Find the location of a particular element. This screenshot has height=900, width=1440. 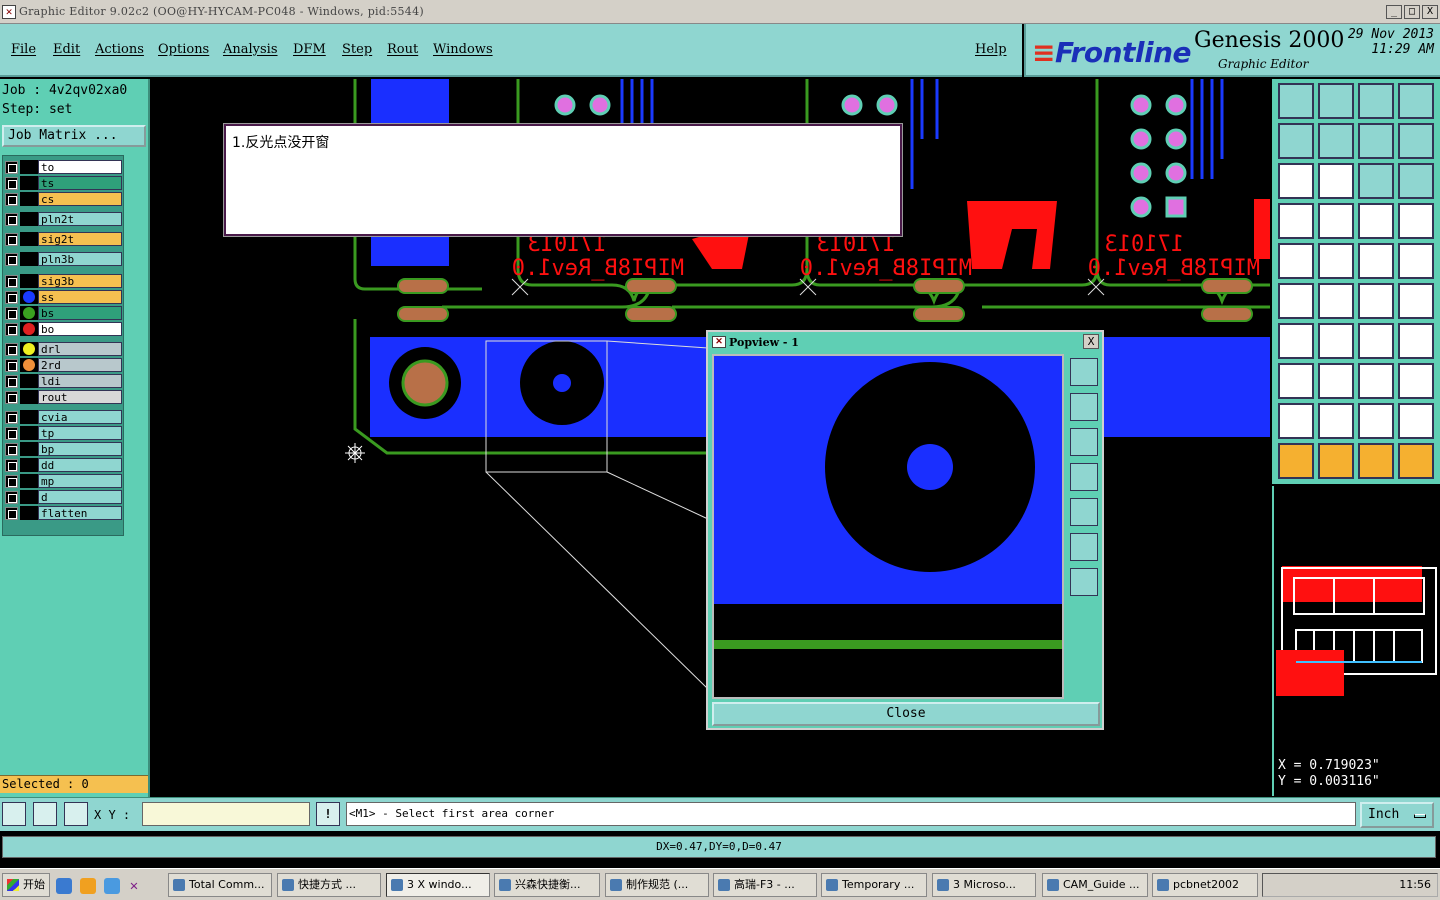

layer-name: to is located at coordinates (80, 167).